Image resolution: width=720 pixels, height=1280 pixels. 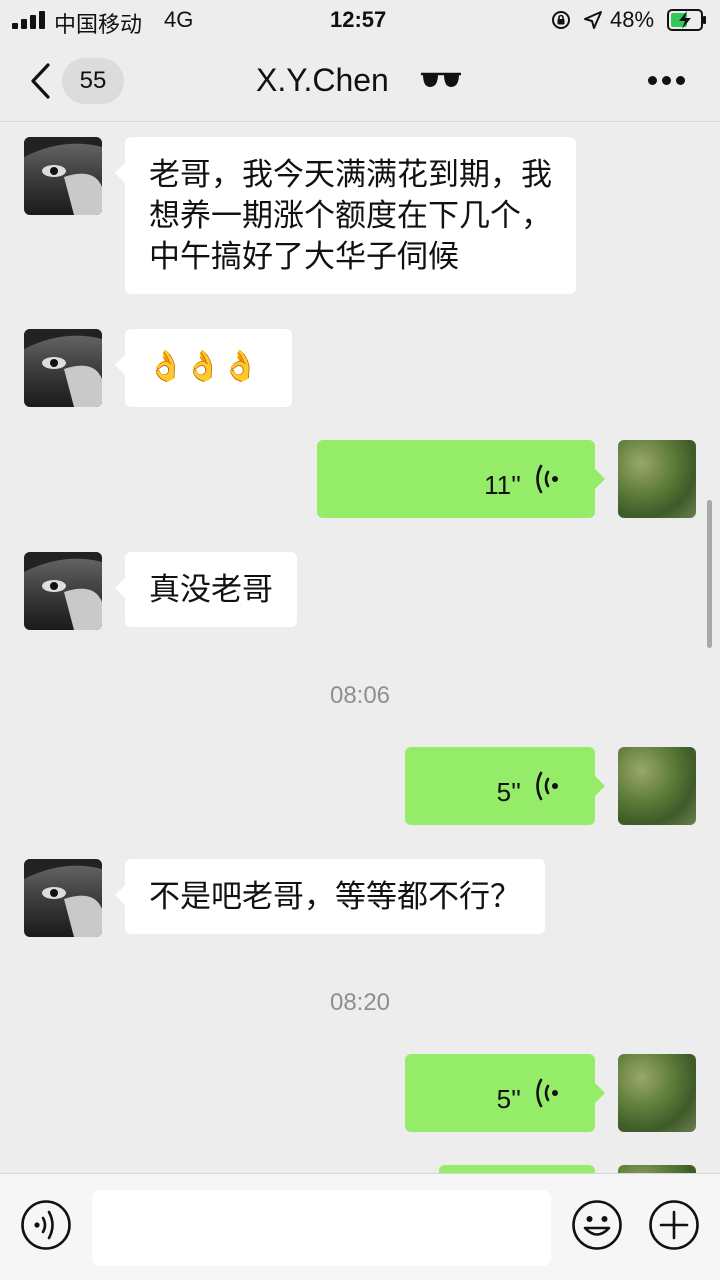 I want to click on chat-title: X.Y.Chen, so click(x=322, y=80).